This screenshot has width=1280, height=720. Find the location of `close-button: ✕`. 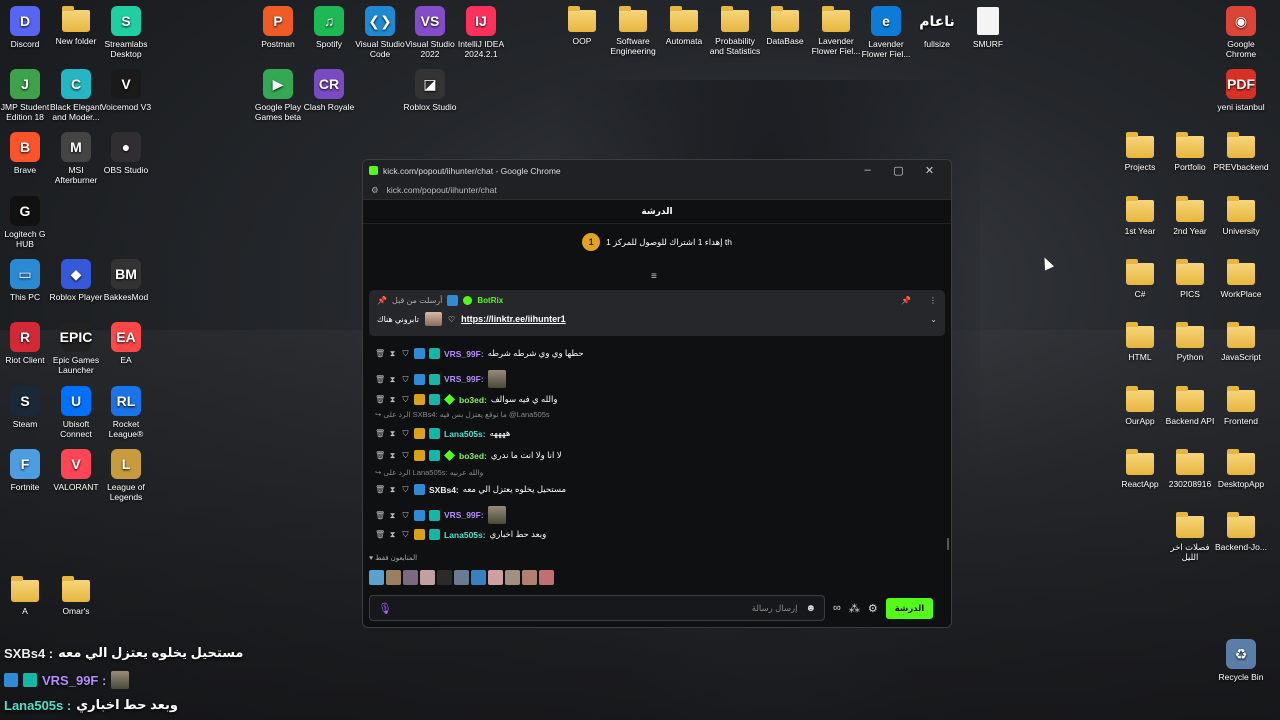

close-button: ✕ is located at coordinates (929, 170).